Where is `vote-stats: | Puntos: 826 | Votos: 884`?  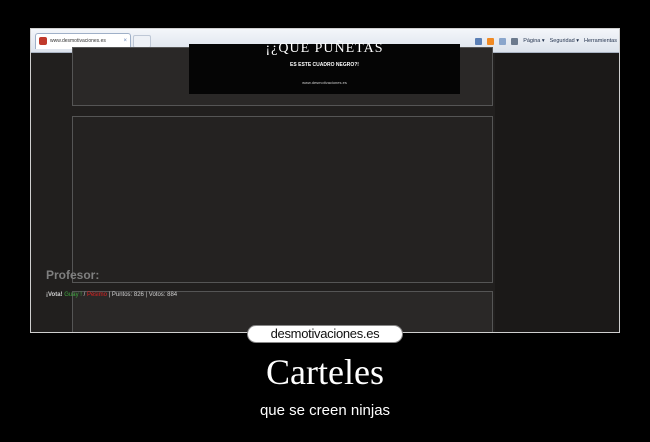
vote-stats: | Puntos: 826 | Votos: 884 is located at coordinates (143, 295).